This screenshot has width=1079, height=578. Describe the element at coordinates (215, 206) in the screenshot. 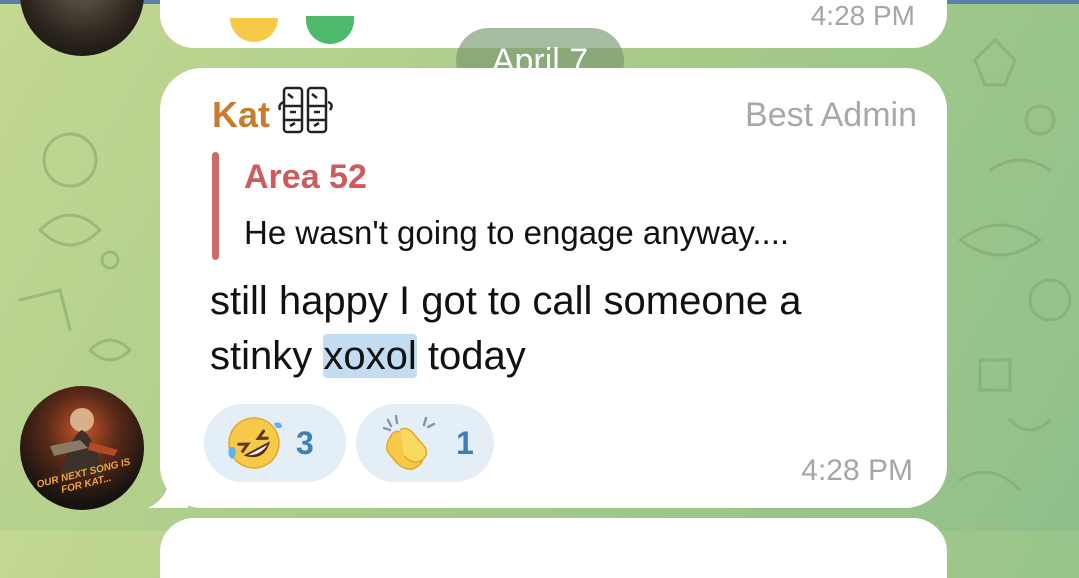

I see `reply-bar` at that location.